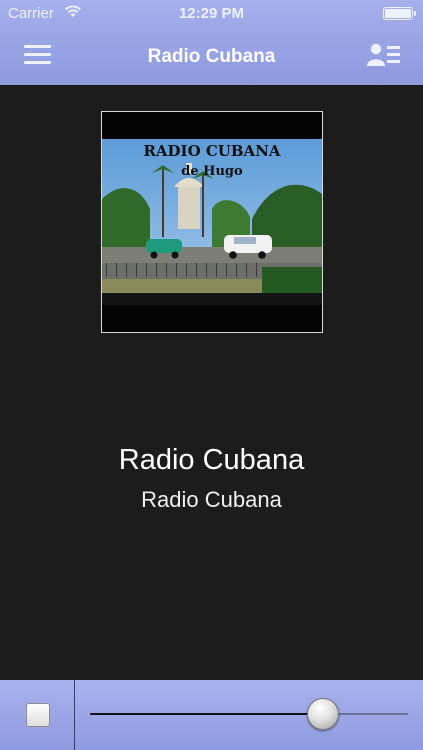 The image size is (423, 750). I want to click on volume-slider, so click(249, 714).